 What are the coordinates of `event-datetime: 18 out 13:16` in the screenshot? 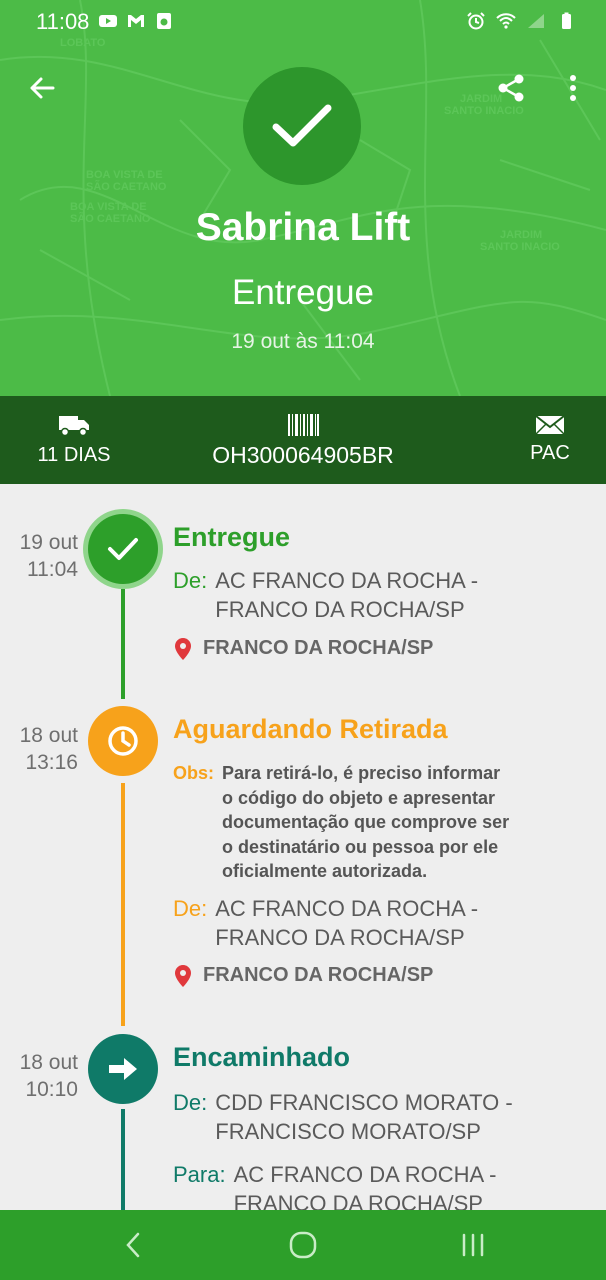 It's located at (39, 749).